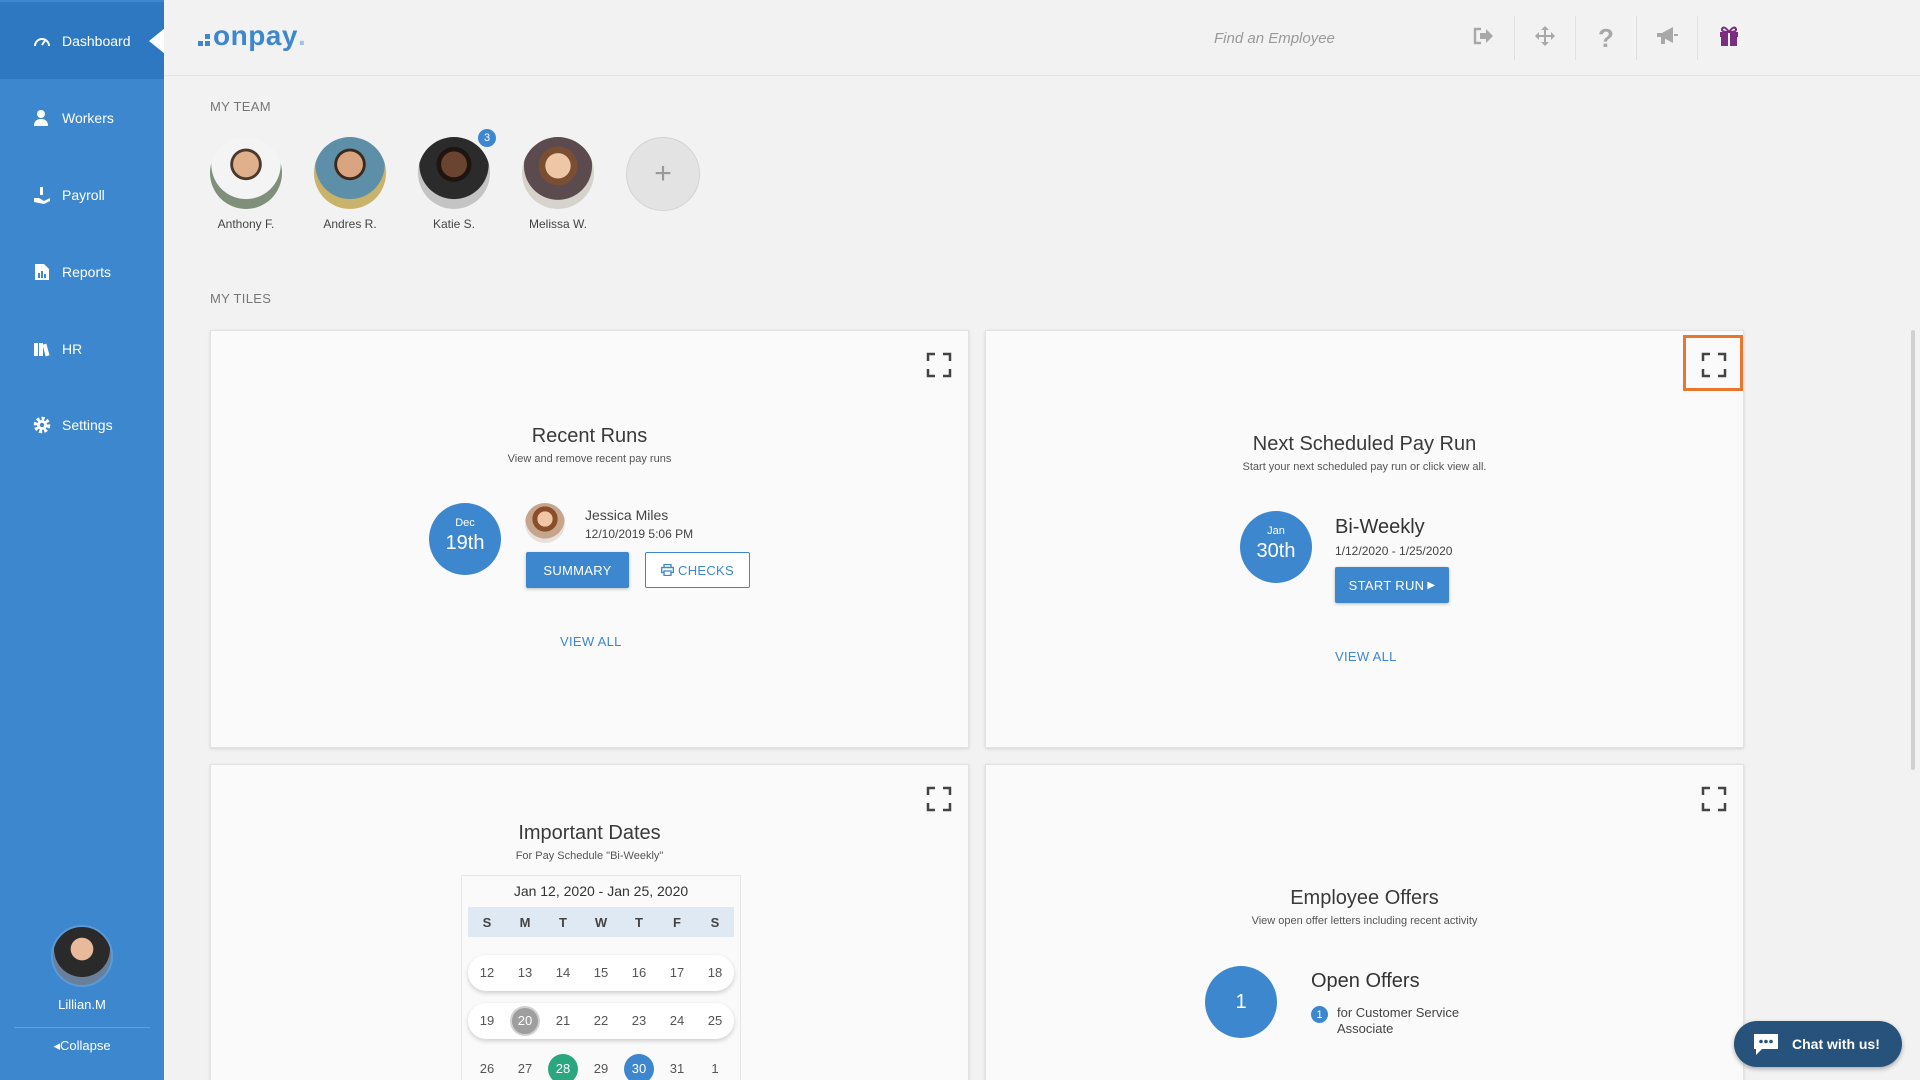 The image size is (1920, 1080). What do you see at coordinates (715, 973) in the screenshot?
I see `calendar-day: 18` at bounding box center [715, 973].